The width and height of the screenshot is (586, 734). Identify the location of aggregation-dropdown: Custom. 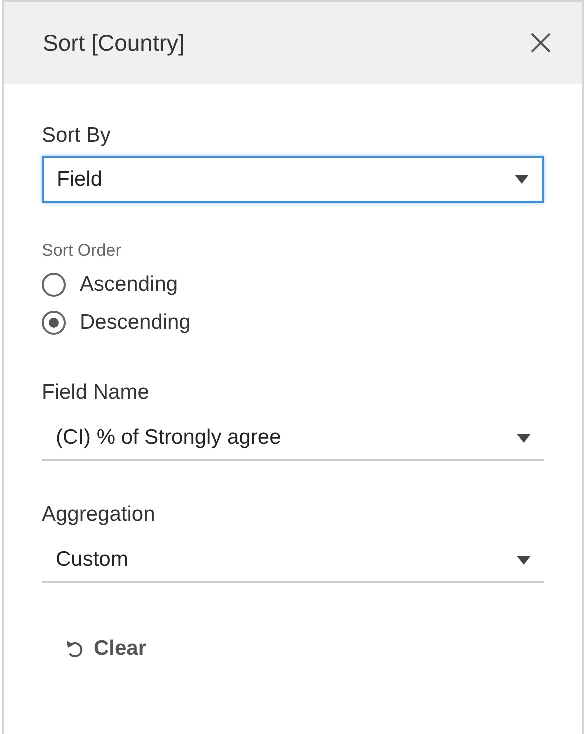
(293, 561).